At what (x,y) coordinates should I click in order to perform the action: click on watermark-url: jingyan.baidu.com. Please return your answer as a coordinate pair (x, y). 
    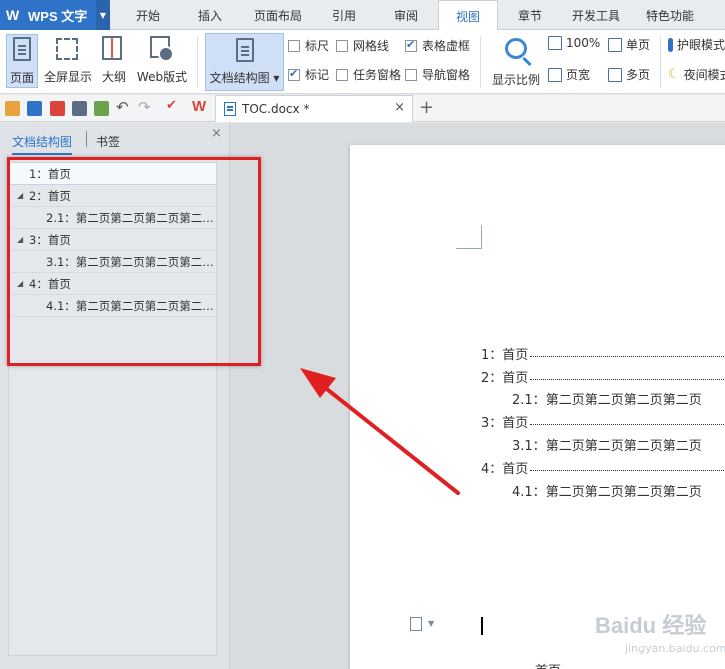
    Looking at the image, I should click on (675, 648).